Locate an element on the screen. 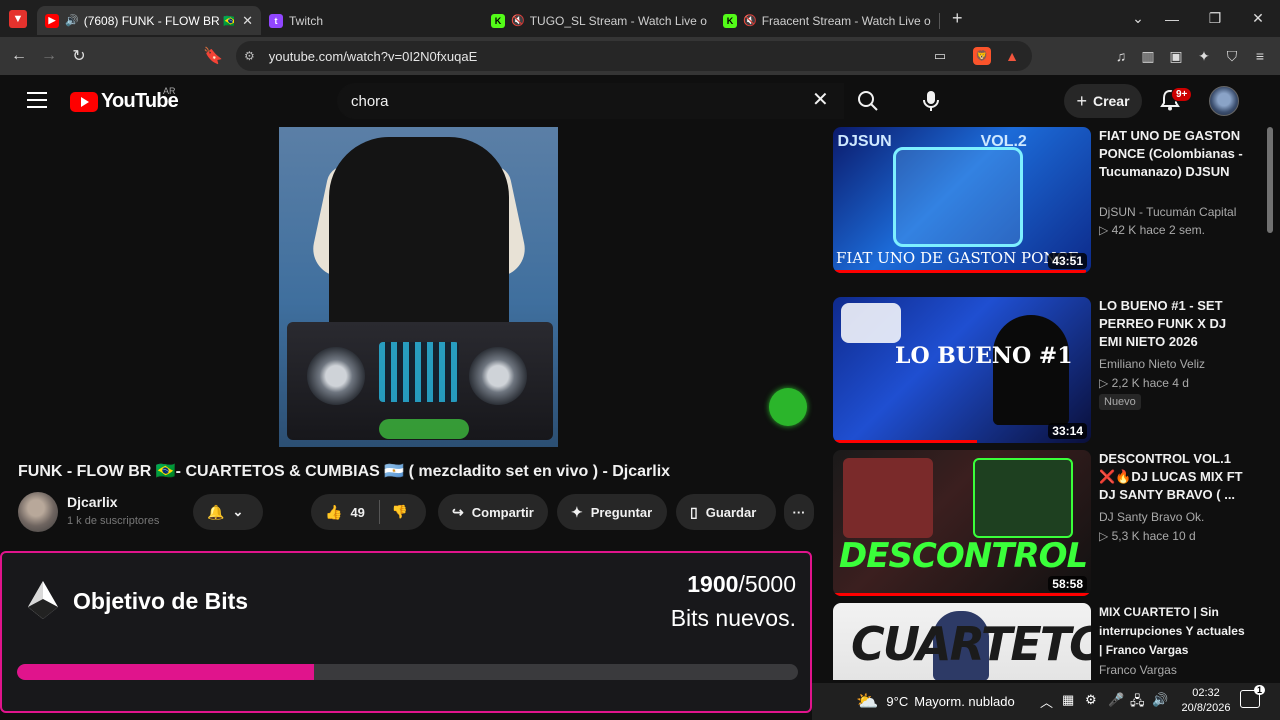 This screenshot has height=720, width=1280. media-icon: ♫ is located at coordinates (1121, 56).